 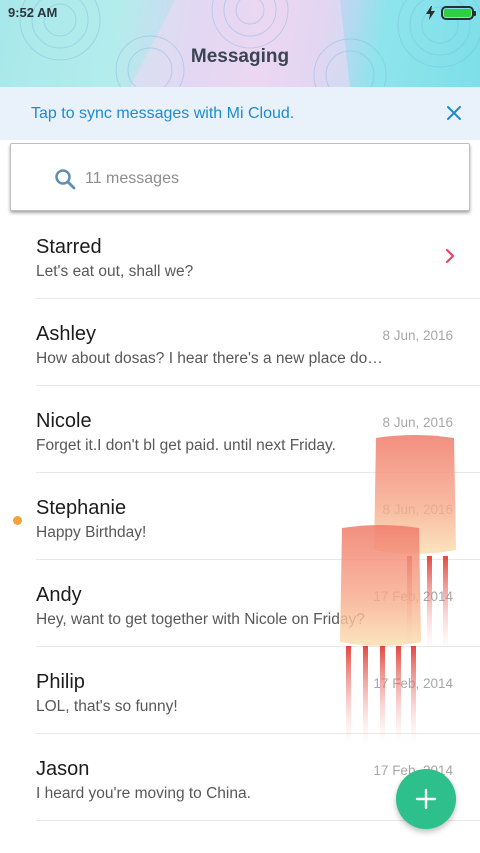 What do you see at coordinates (91, 532) in the screenshot?
I see `conversation-preview: Happy Birthday!` at bounding box center [91, 532].